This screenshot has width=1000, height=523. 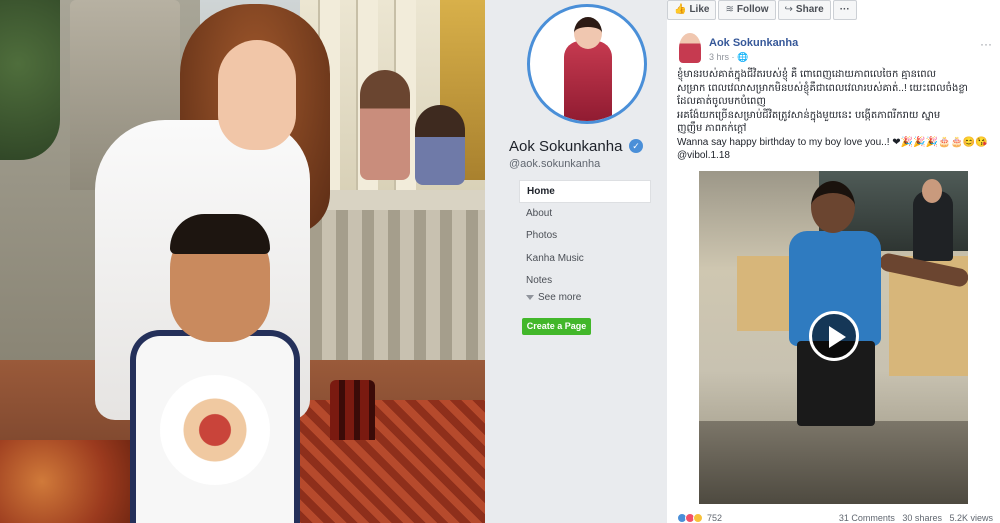 I want to click on shares-count: 30 shares, so click(x=922, y=518).